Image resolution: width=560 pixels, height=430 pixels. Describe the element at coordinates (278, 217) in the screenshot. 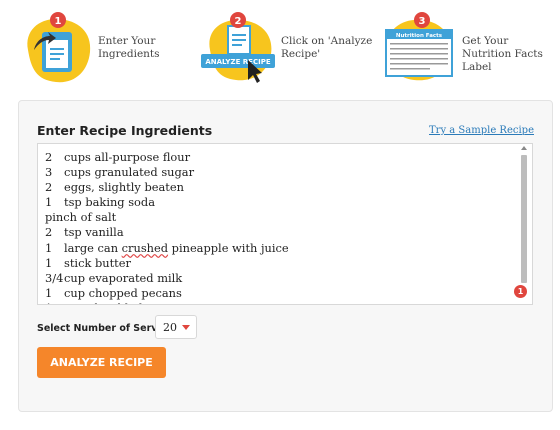

I see `ingredient-line: pinch of salt` at that location.